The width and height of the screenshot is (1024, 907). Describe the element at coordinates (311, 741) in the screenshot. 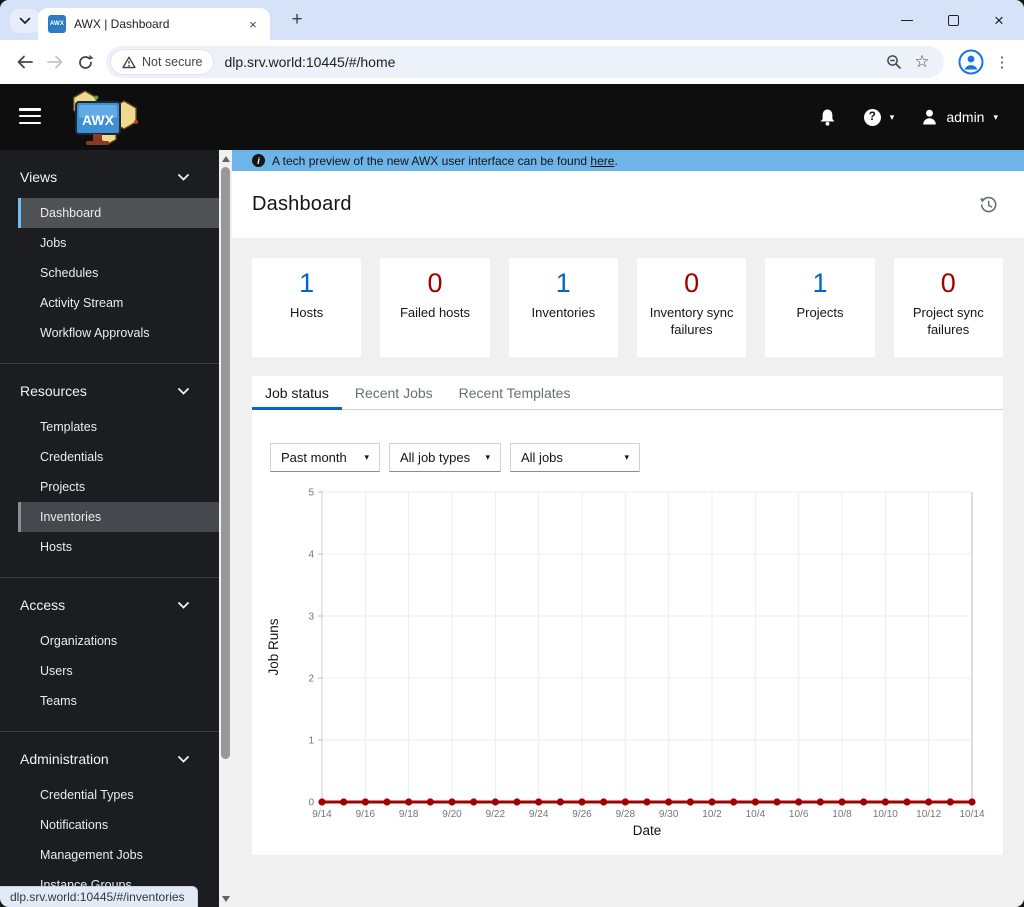

I see `y-tick-label: 1` at that location.